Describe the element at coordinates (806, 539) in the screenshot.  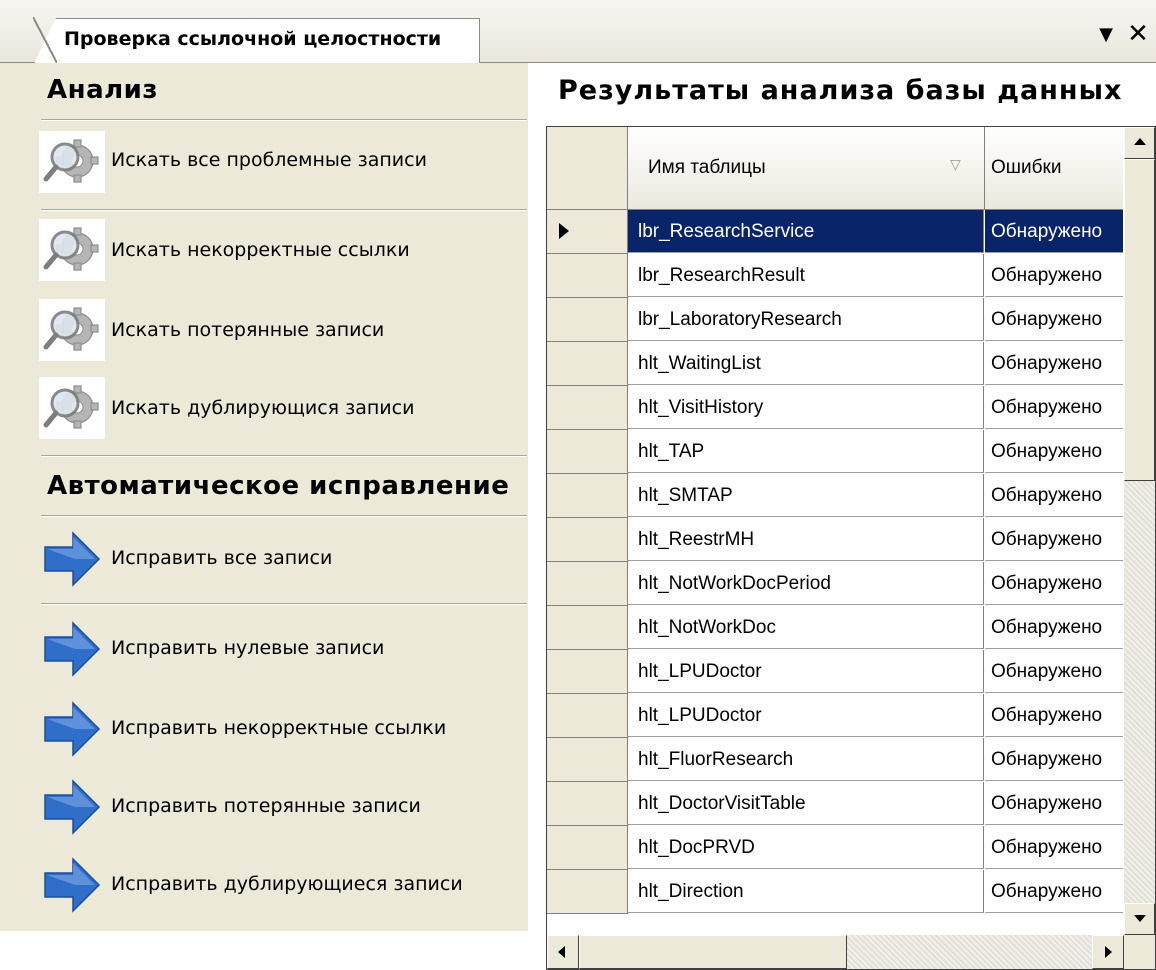
I see `cell-table-name: hlt_ReestrMH` at that location.